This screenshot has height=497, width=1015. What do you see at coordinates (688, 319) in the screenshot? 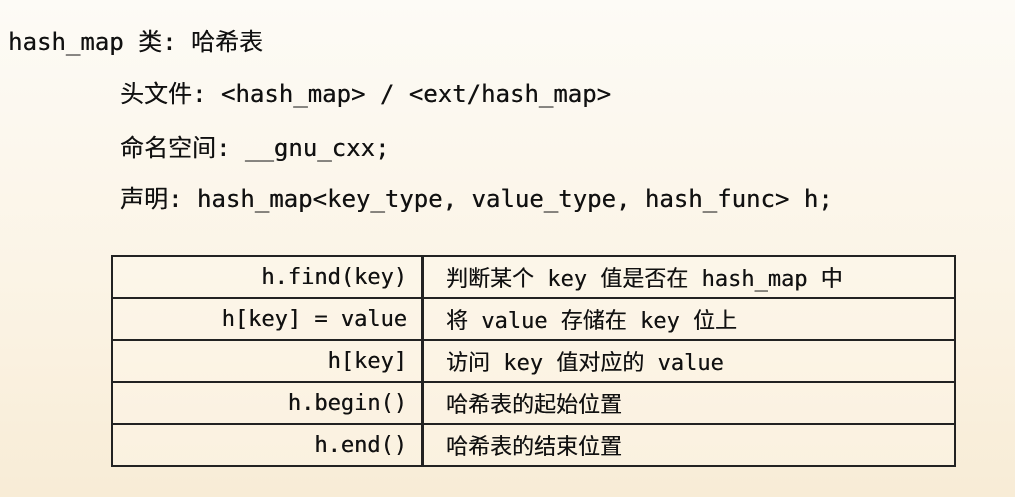
I see `description-cell: 将 value 存储在 key 位上` at bounding box center [688, 319].